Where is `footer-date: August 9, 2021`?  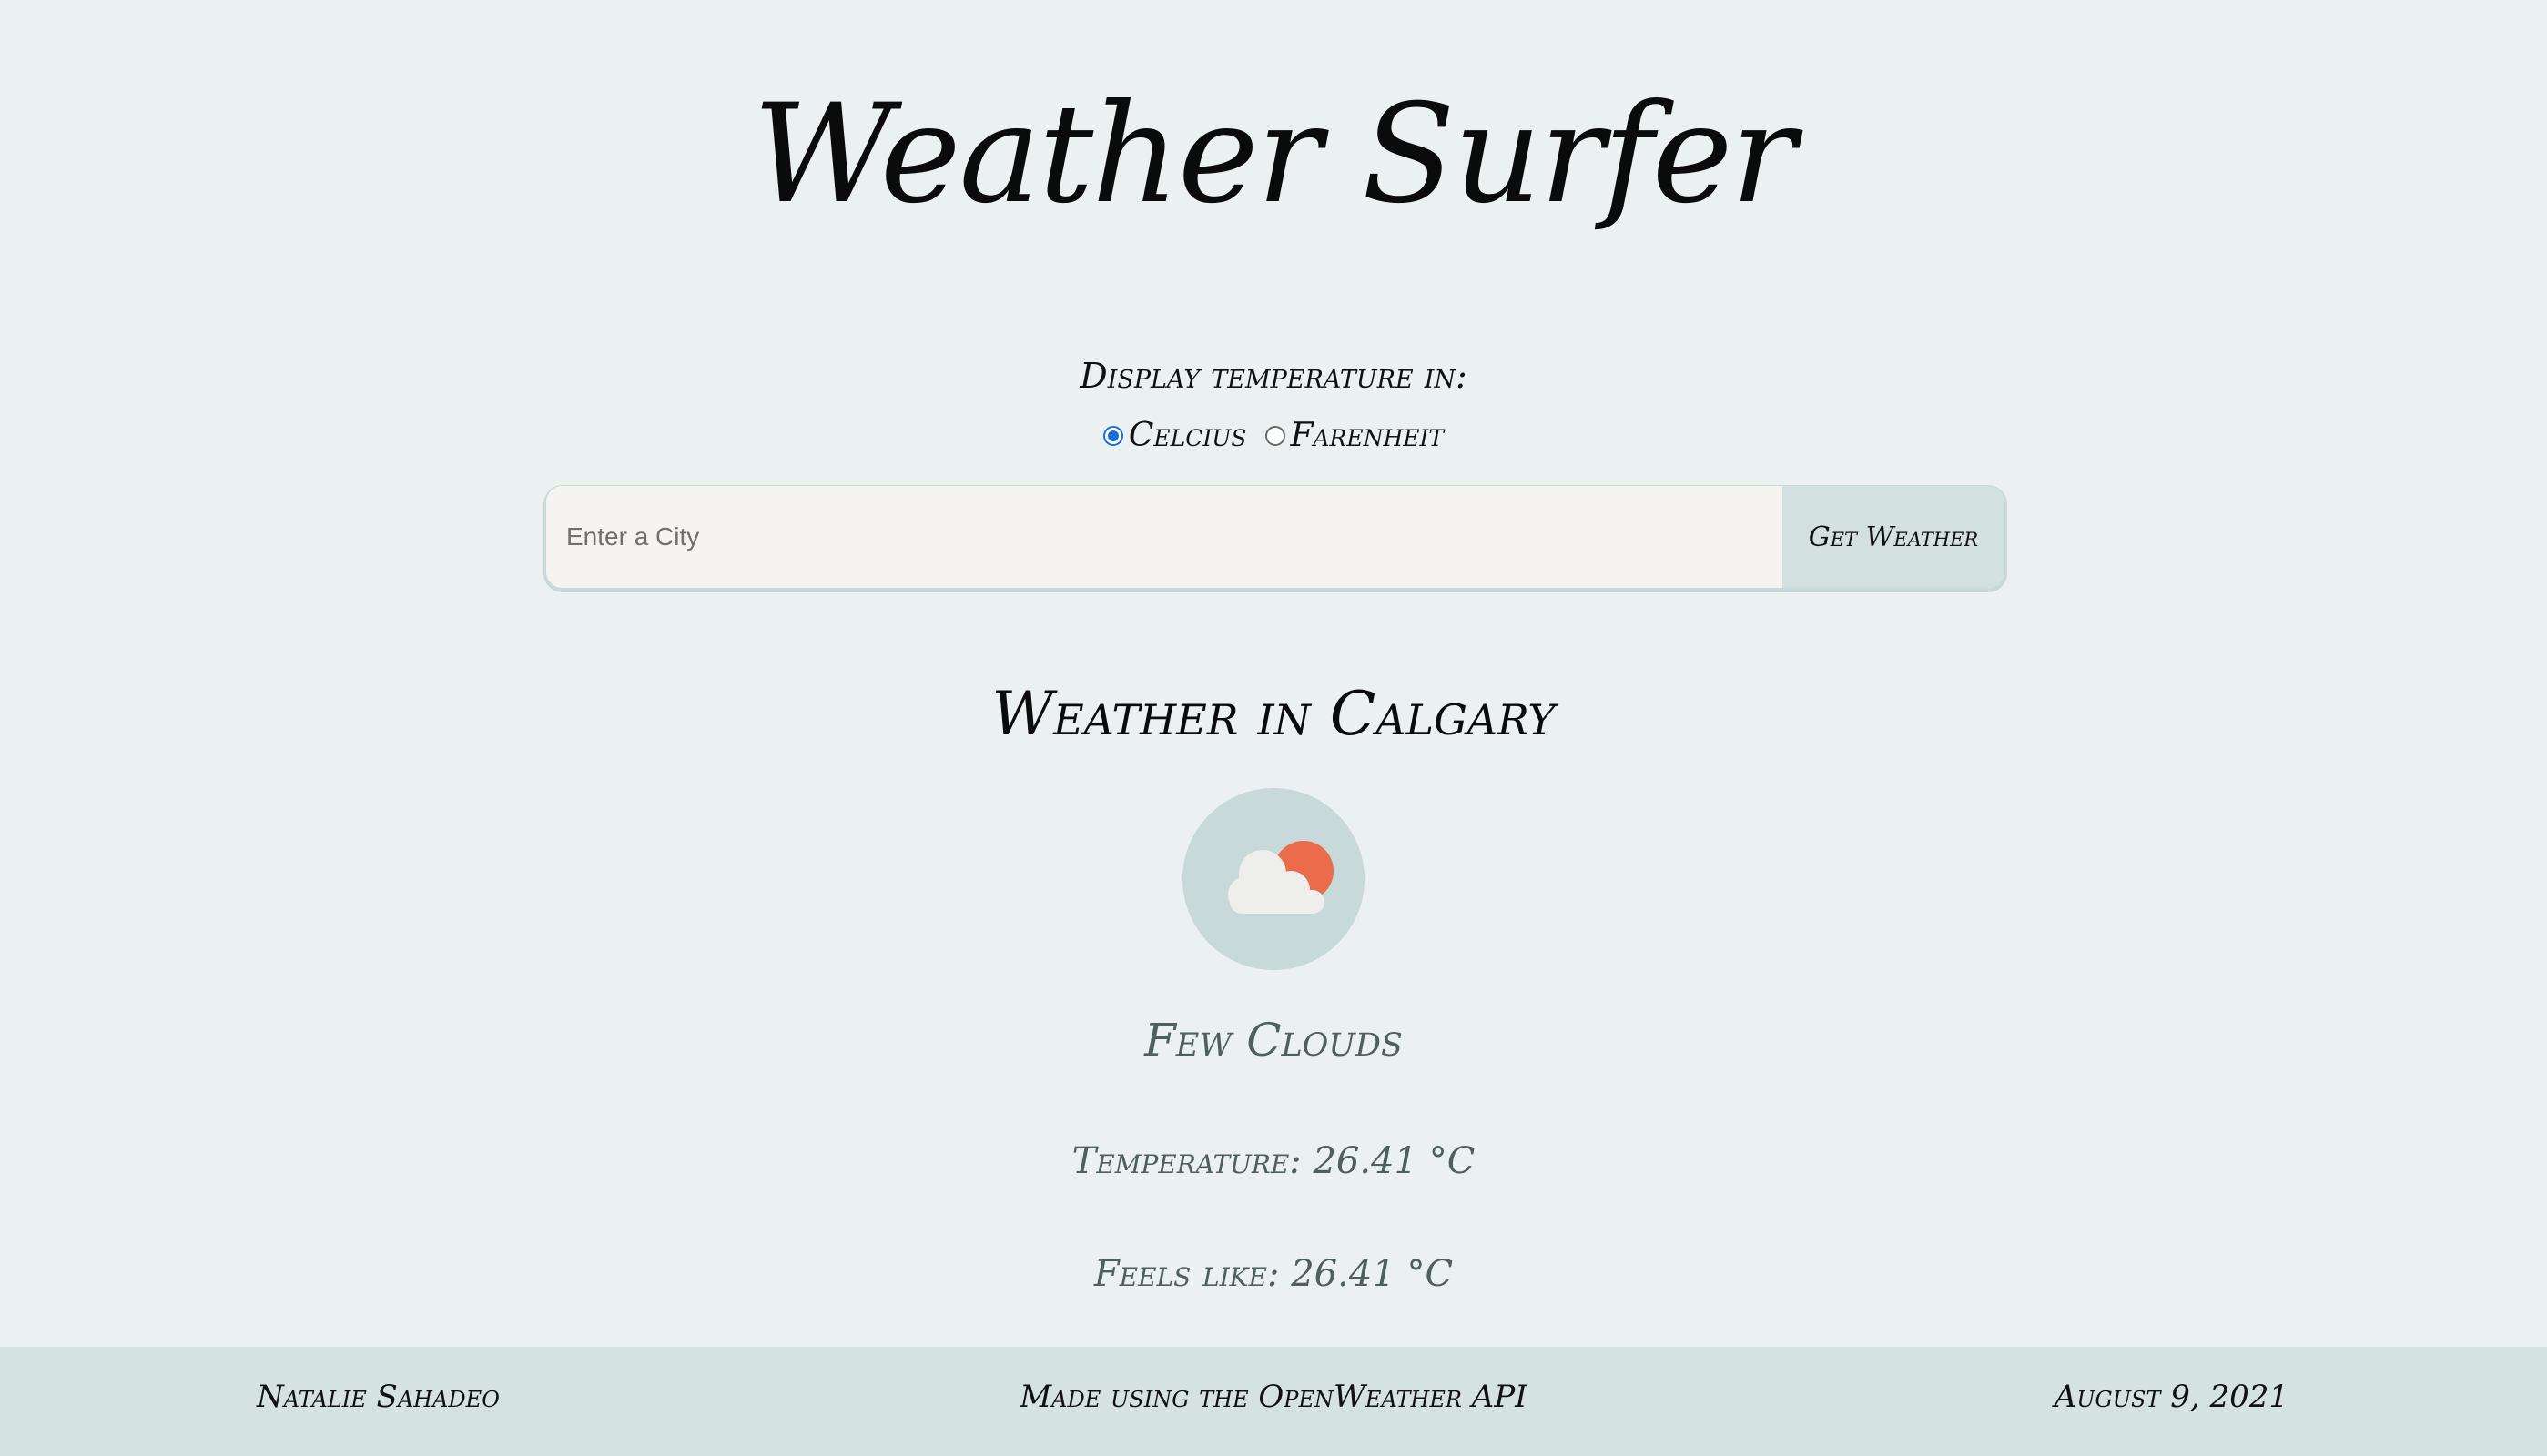
footer-date: August 9, 2021 is located at coordinates (2171, 1397).